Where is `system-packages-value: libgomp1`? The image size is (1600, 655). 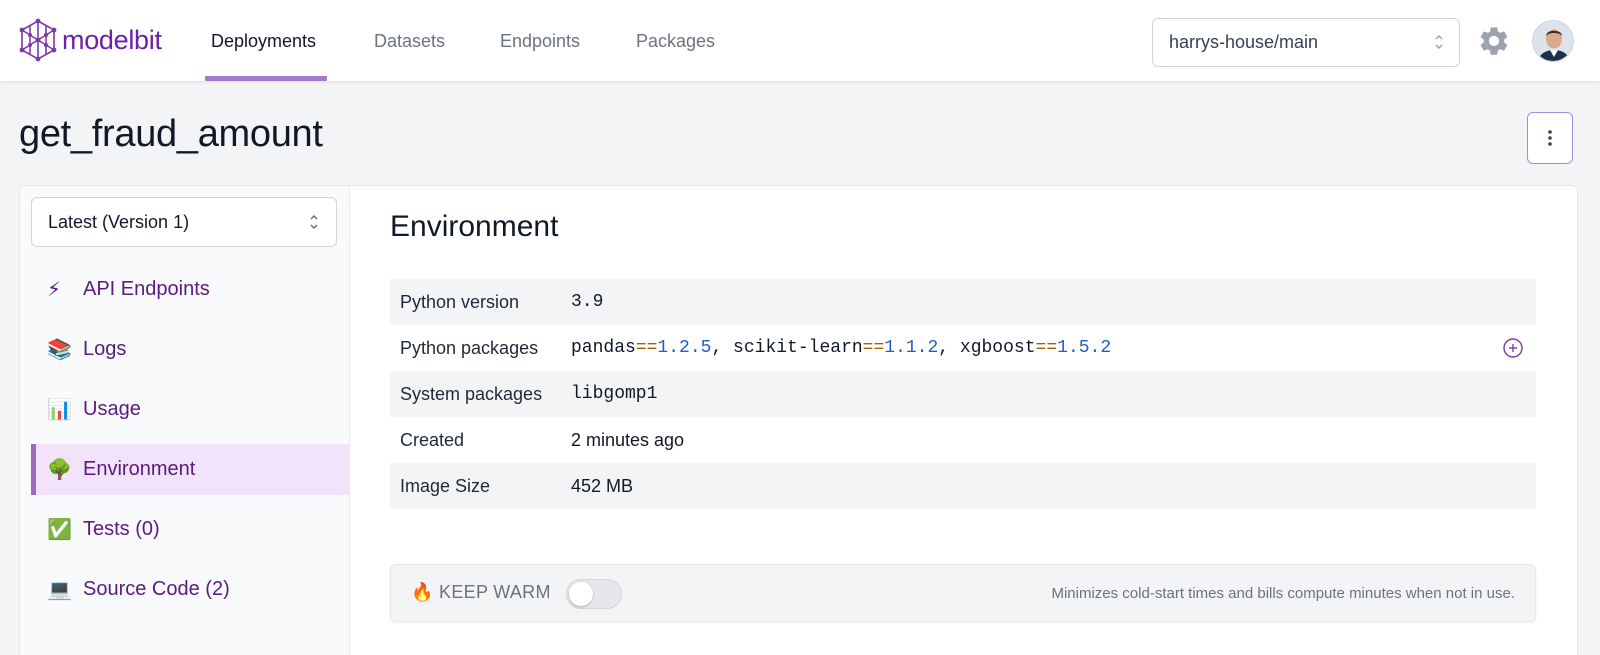
system-packages-value: libgomp1 is located at coordinates (614, 394).